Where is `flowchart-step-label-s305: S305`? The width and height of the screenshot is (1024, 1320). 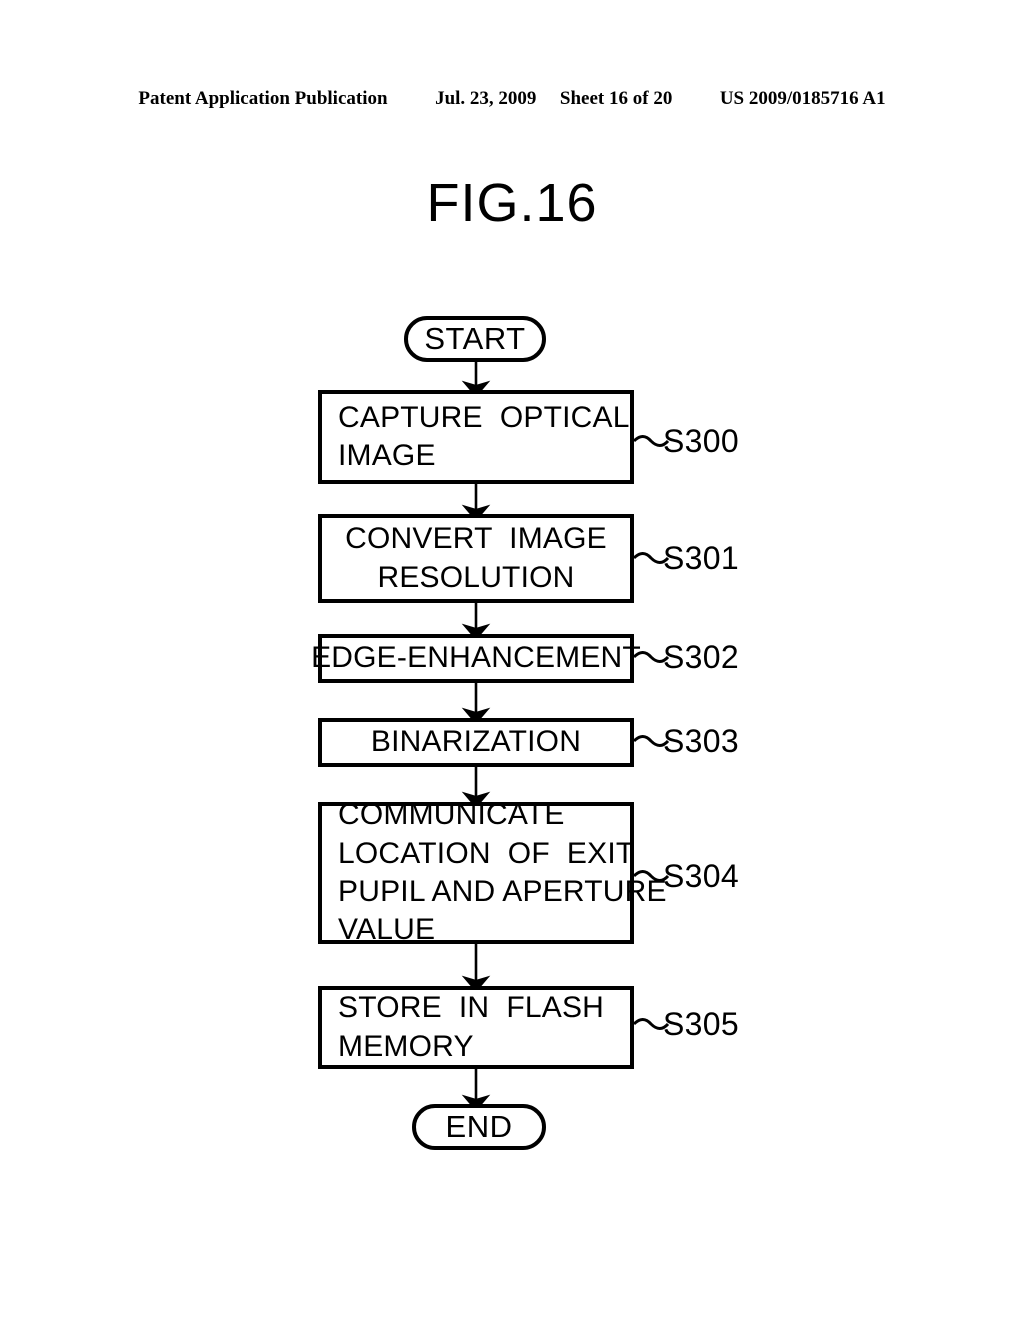
flowchart-step-label-s305: S305 is located at coordinates (701, 1024).